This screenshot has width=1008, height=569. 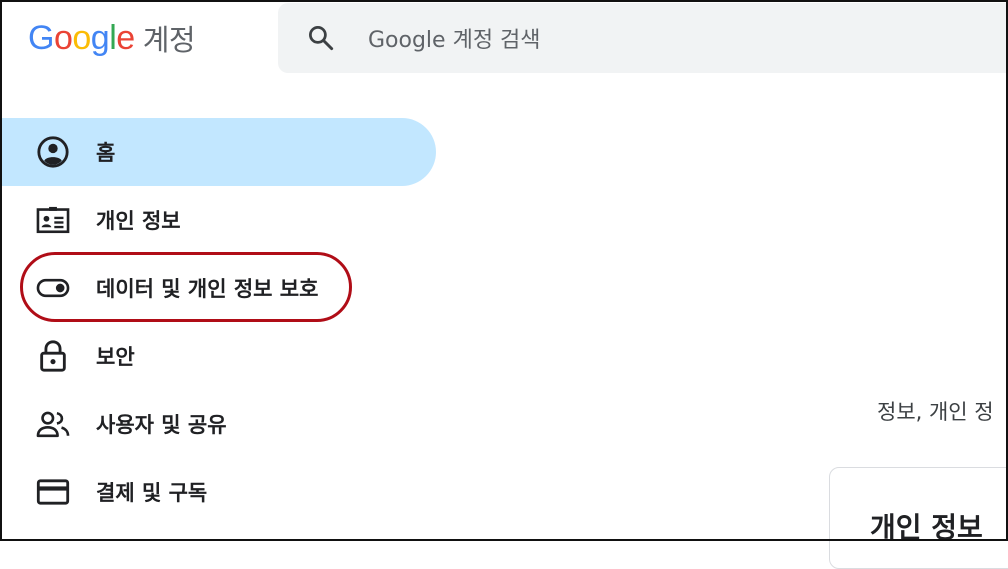 What do you see at coordinates (115, 357) in the screenshot?
I see `sidebar-item-label: 보안` at bounding box center [115, 357].